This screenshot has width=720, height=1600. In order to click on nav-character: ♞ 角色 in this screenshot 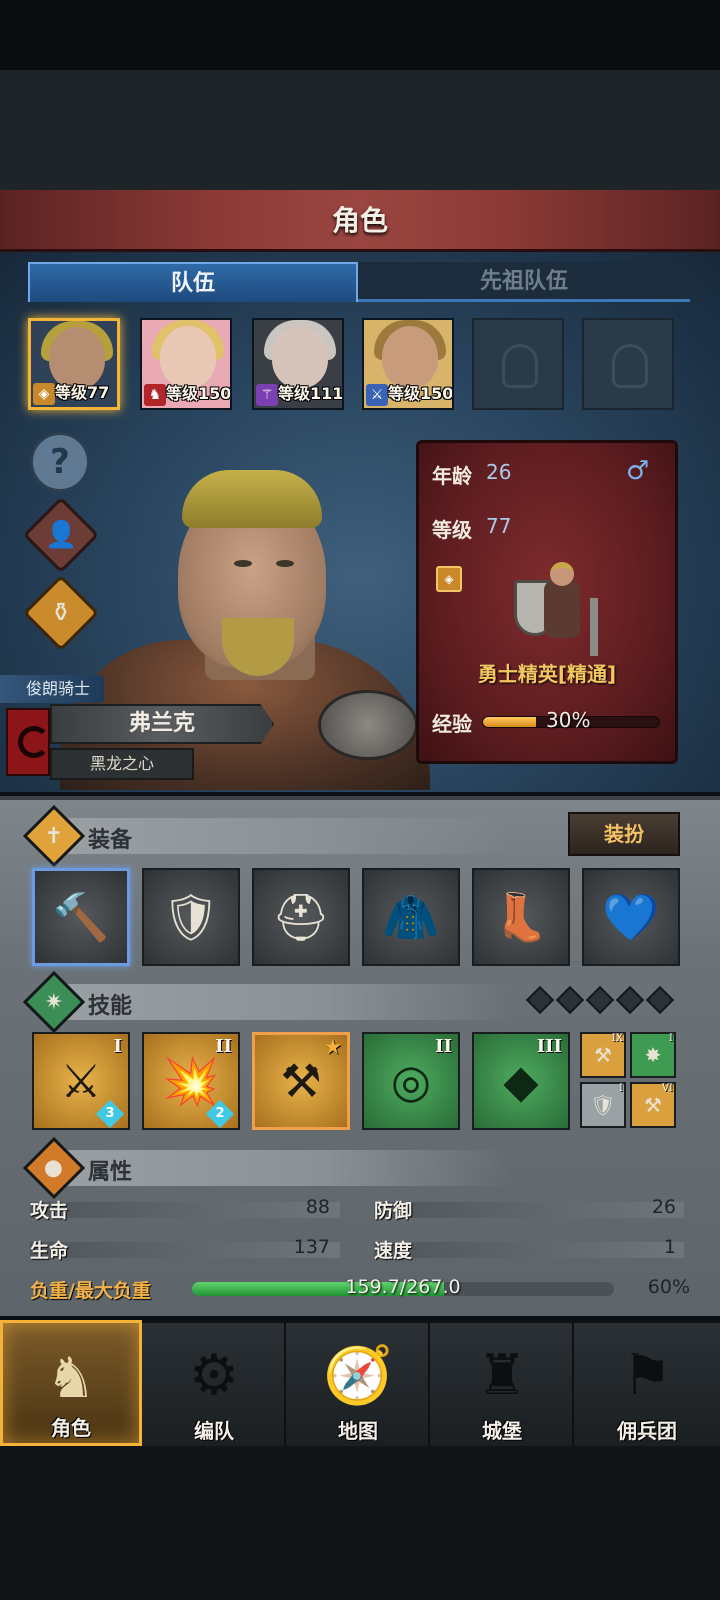, I will do `click(71, 1383)`.